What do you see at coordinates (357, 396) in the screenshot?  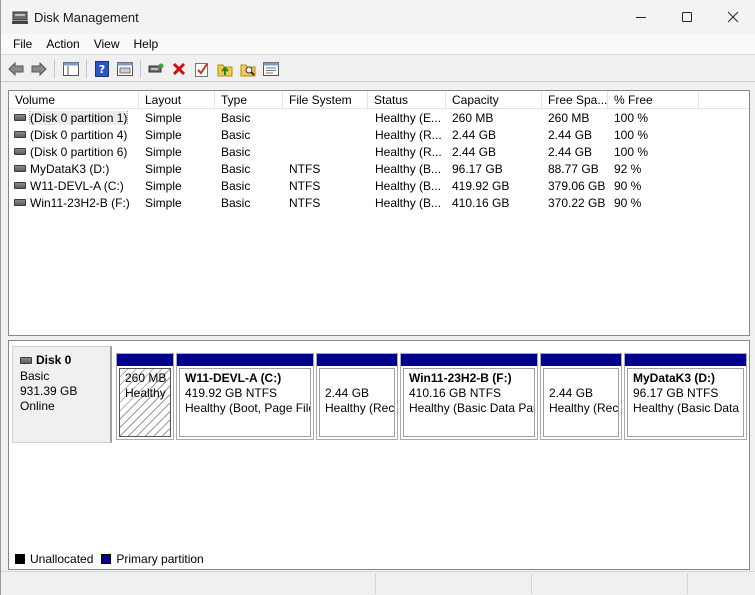 I see `partition-recovery-1: 2.44 GB Healthy (Rec` at bounding box center [357, 396].